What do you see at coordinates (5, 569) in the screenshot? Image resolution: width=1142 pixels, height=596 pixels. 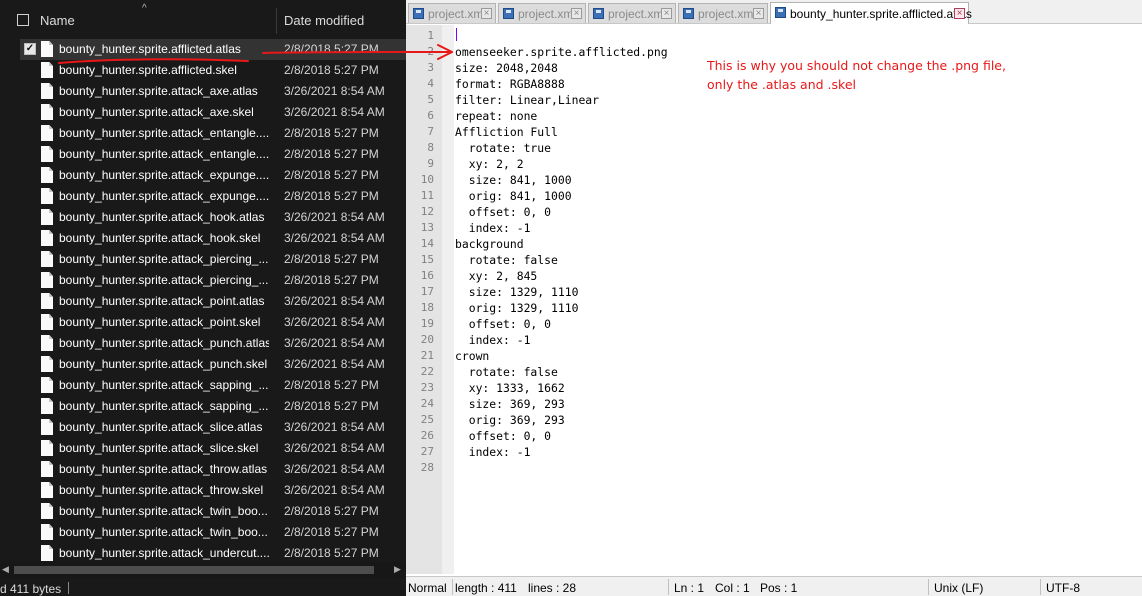 I see `scroll-left-arrow-icon: ◀` at bounding box center [5, 569].